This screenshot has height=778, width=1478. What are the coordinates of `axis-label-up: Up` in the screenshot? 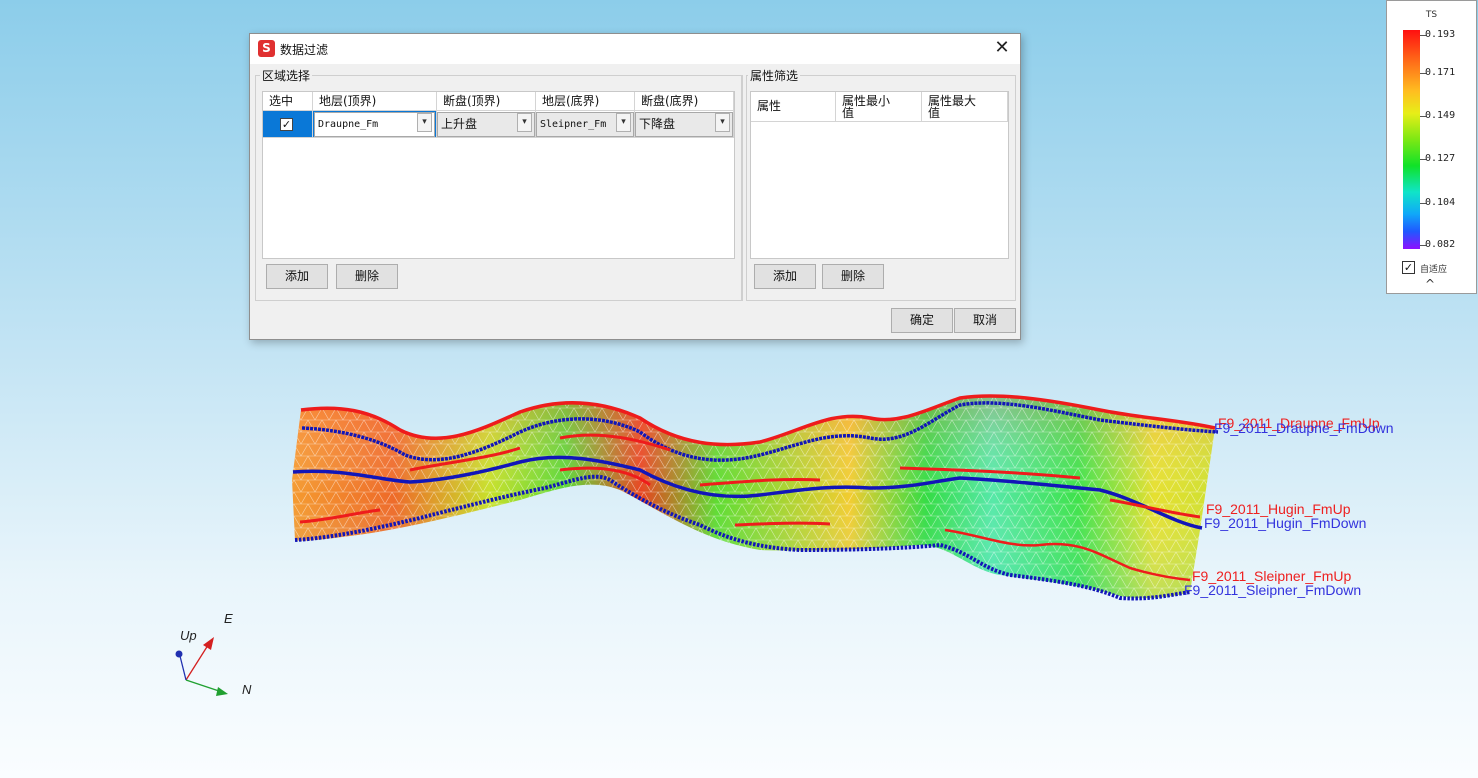 It's located at (188, 635).